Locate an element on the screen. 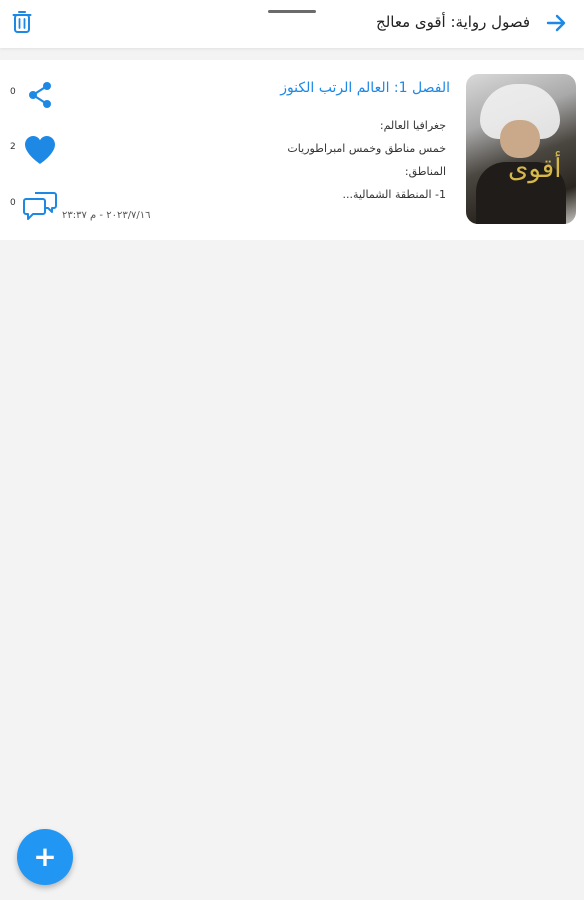 Image resolution: width=584 pixels, height=900 pixels. share-stat: 0 is located at coordinates (35, 95).